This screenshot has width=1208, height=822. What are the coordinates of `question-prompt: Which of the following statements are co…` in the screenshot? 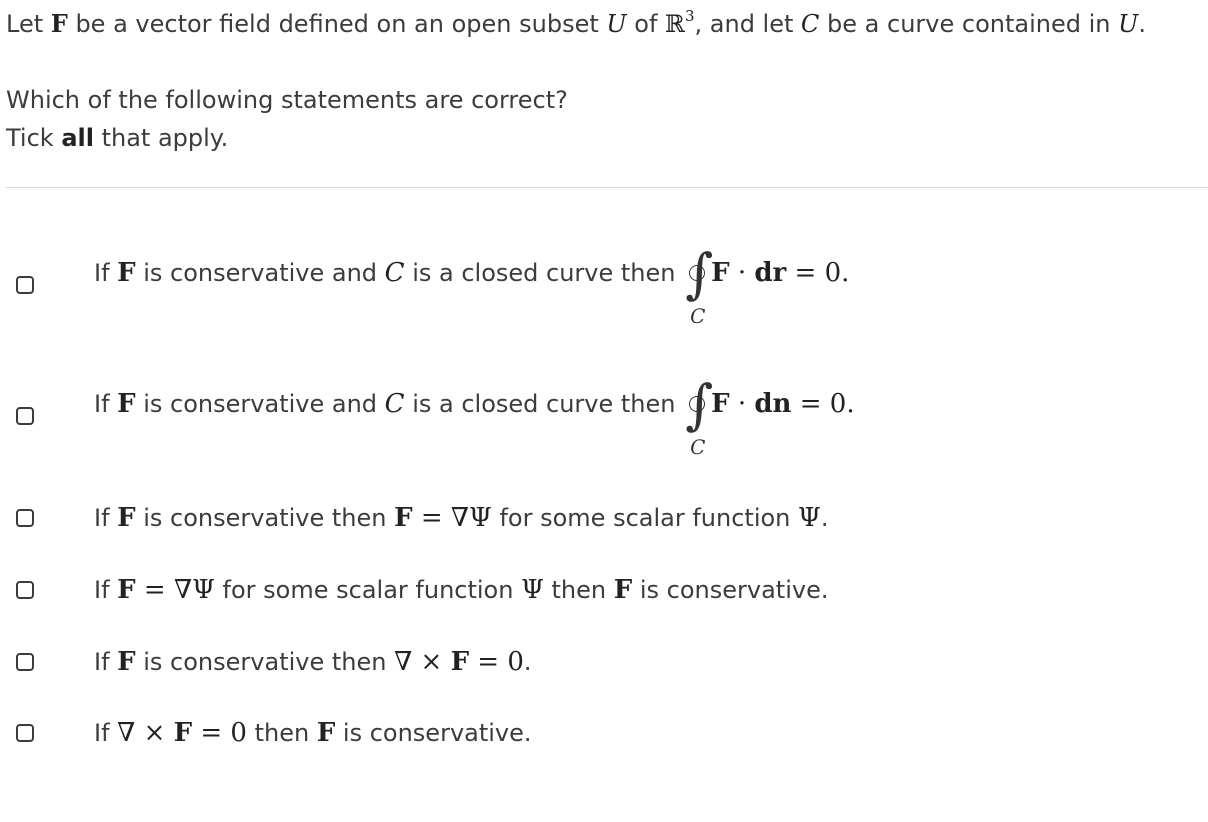 It's located at (287, 100).